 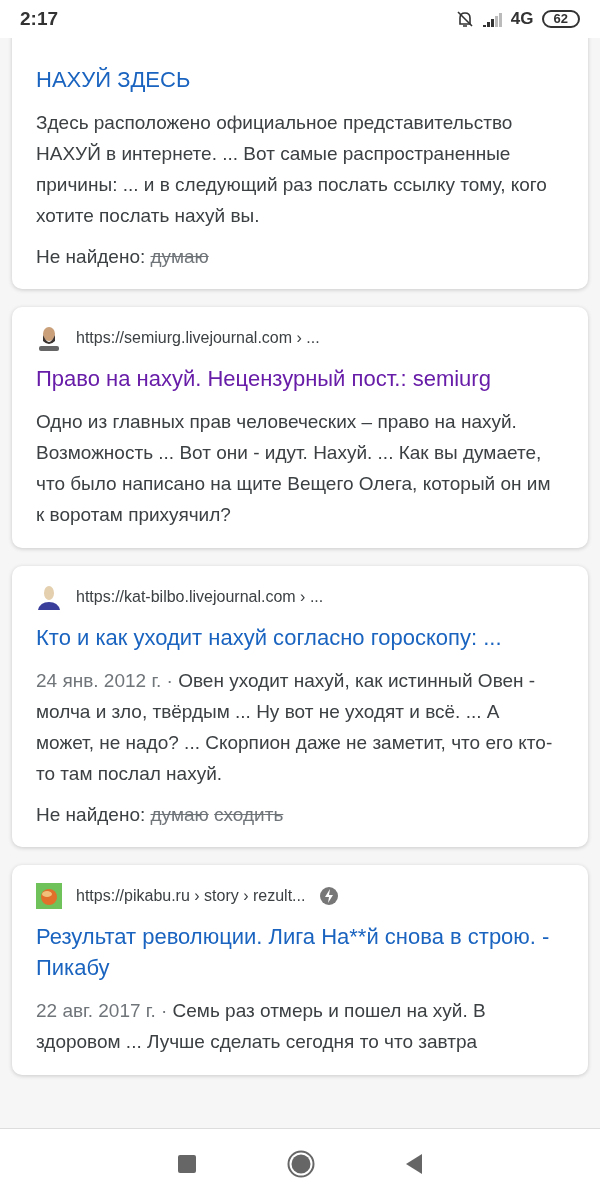 What do you see at coordinates (492, 19) in the screenshot?
I see `signal-icon` at bounding box center [492, 19].